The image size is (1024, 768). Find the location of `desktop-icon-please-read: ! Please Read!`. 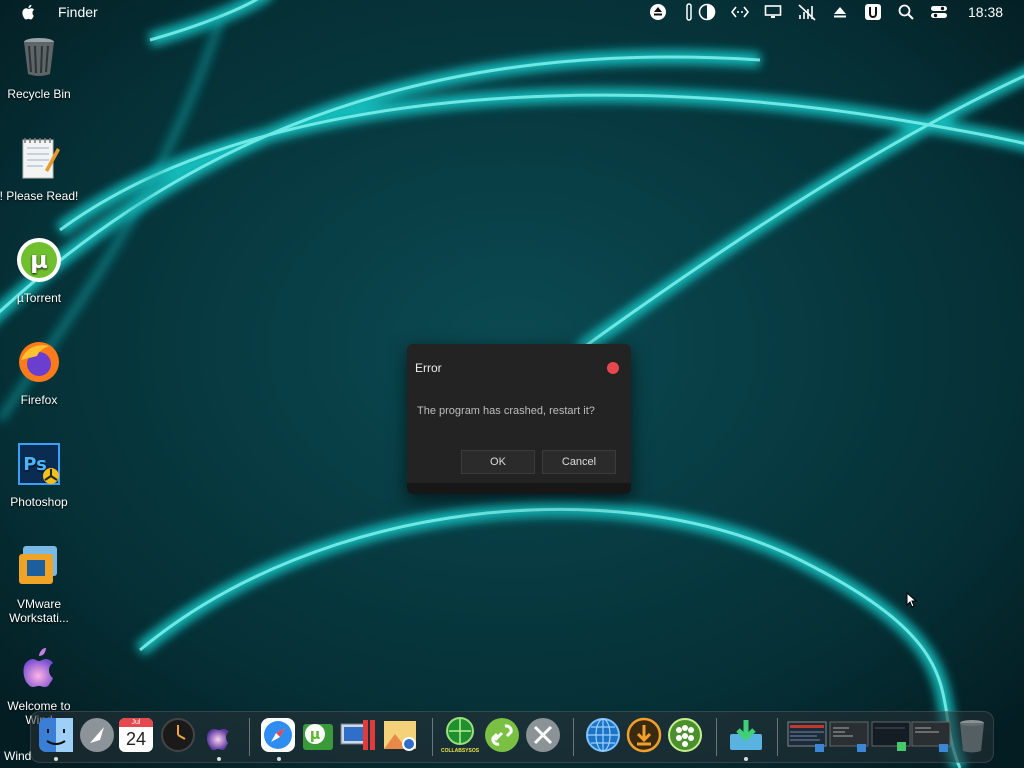

desktop-icon-please-read: ! Please Read! is located at coordinates (39, 168).